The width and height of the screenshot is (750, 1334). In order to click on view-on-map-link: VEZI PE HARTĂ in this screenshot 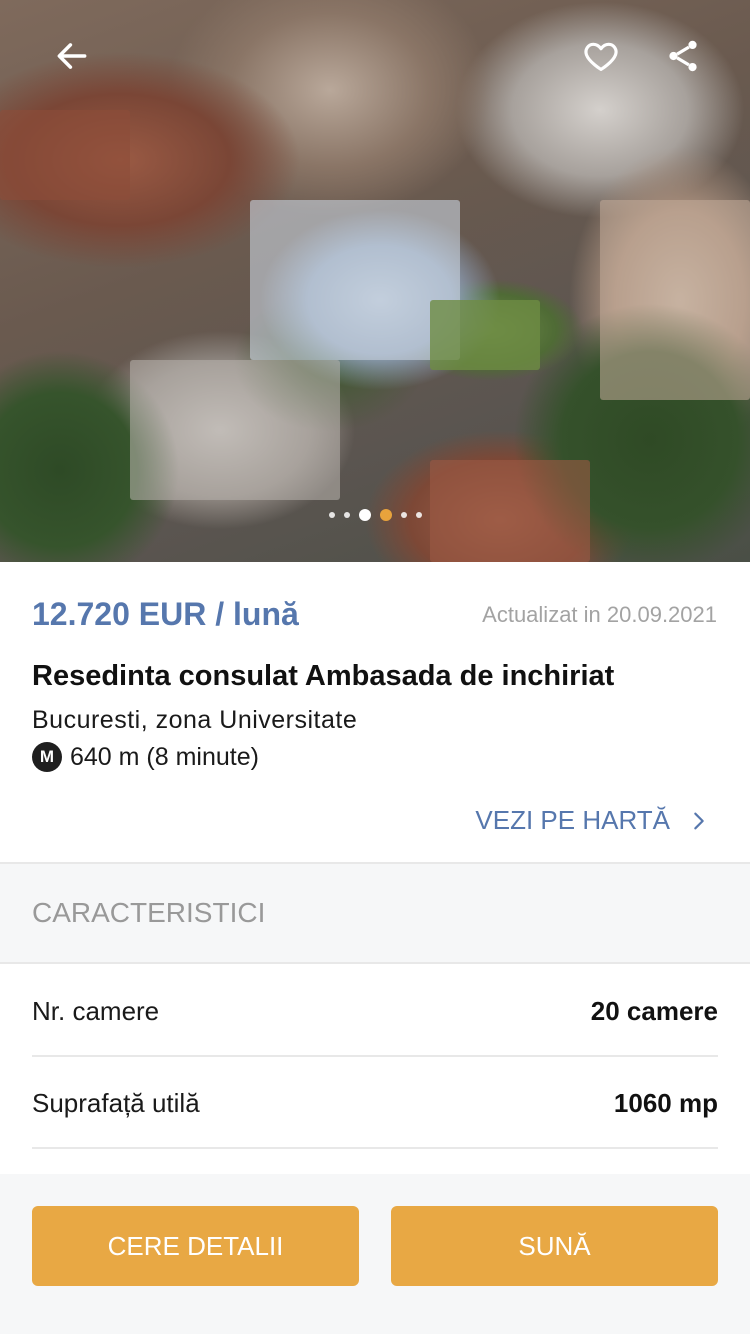, I will do `click(592, 820)`.